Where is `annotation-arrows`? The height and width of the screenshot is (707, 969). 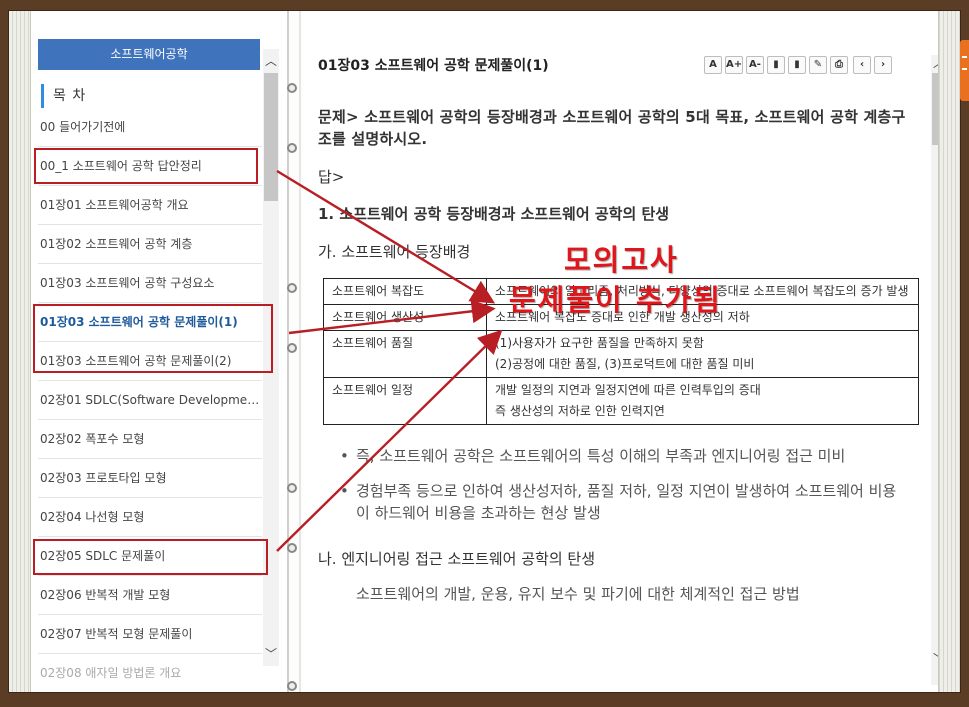 annotation-arrows is located at coordinates (389, 360).